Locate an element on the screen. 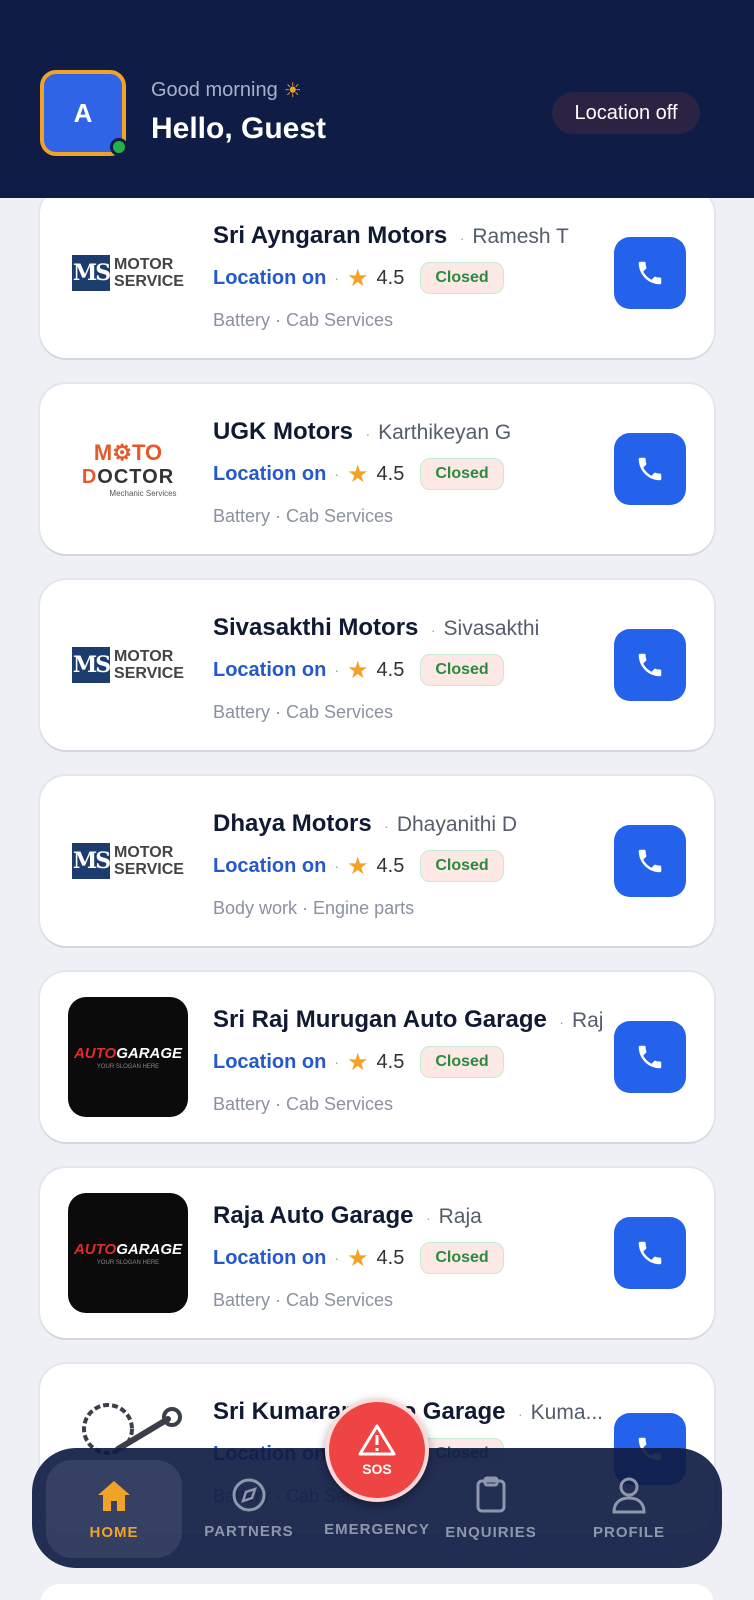  owner-name: Sivasakthi is located at coordinates (491, 628).